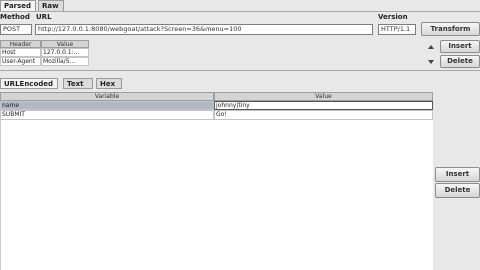 This screenshot has height=270, width=480. Describe the element at coordinates (460, 46) in the screenshot. I see `header-insert-button: Insert` at that location.